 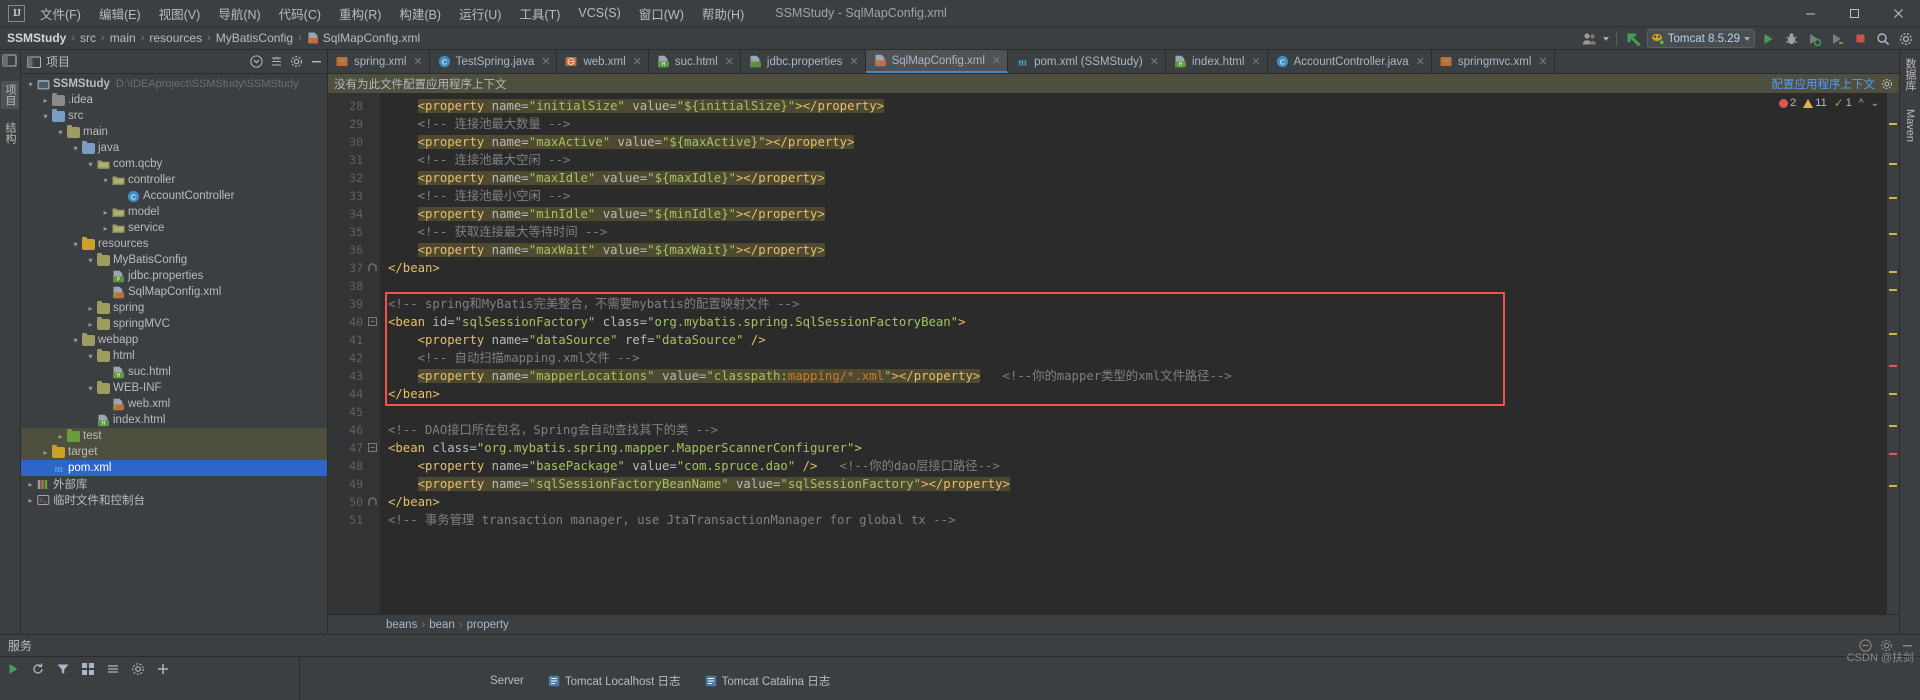 What do you see at coordinates (354, 466) in the screenshot?
I see `line-number: 48` at bounding box center [354, 466].